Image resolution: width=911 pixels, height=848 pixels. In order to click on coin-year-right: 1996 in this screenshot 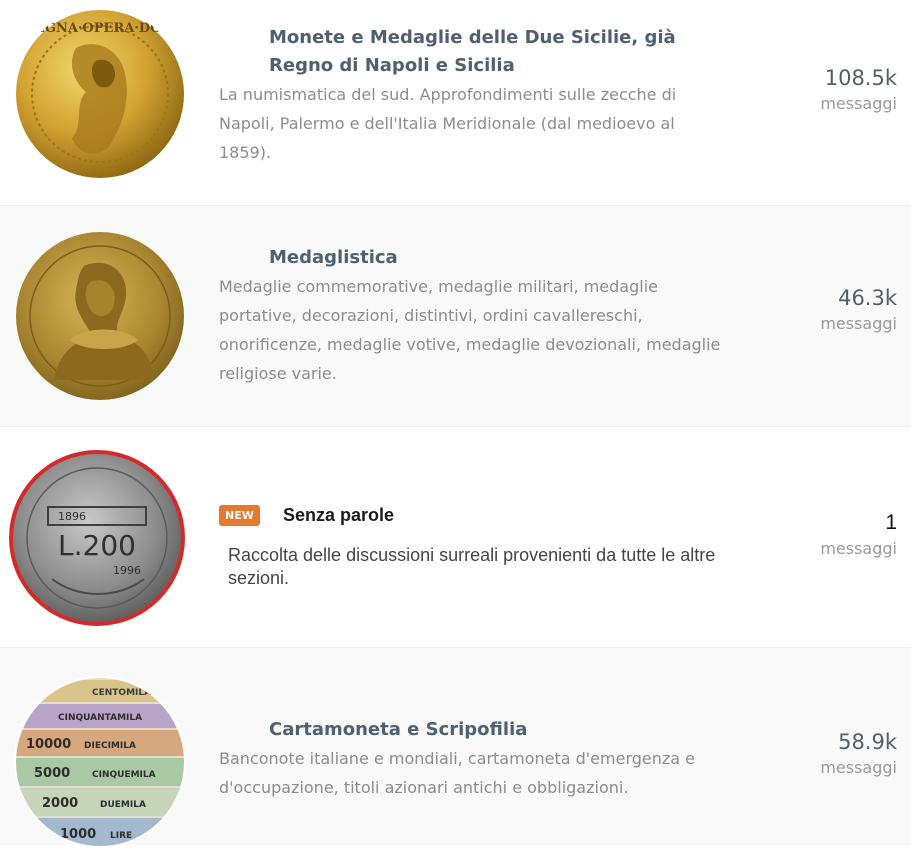, I will do `click(127, 570)`.